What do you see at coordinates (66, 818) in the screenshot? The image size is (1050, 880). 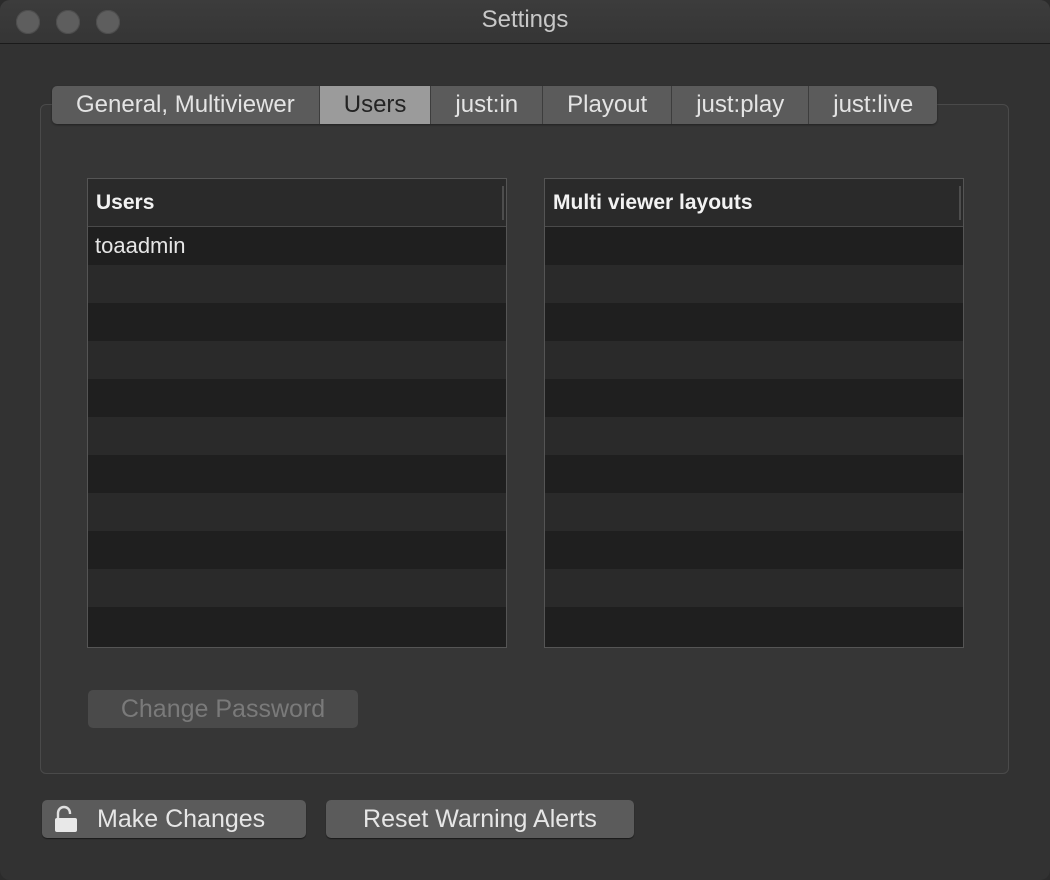 I see `lock-open-icon` at bounding box center [66, 818].